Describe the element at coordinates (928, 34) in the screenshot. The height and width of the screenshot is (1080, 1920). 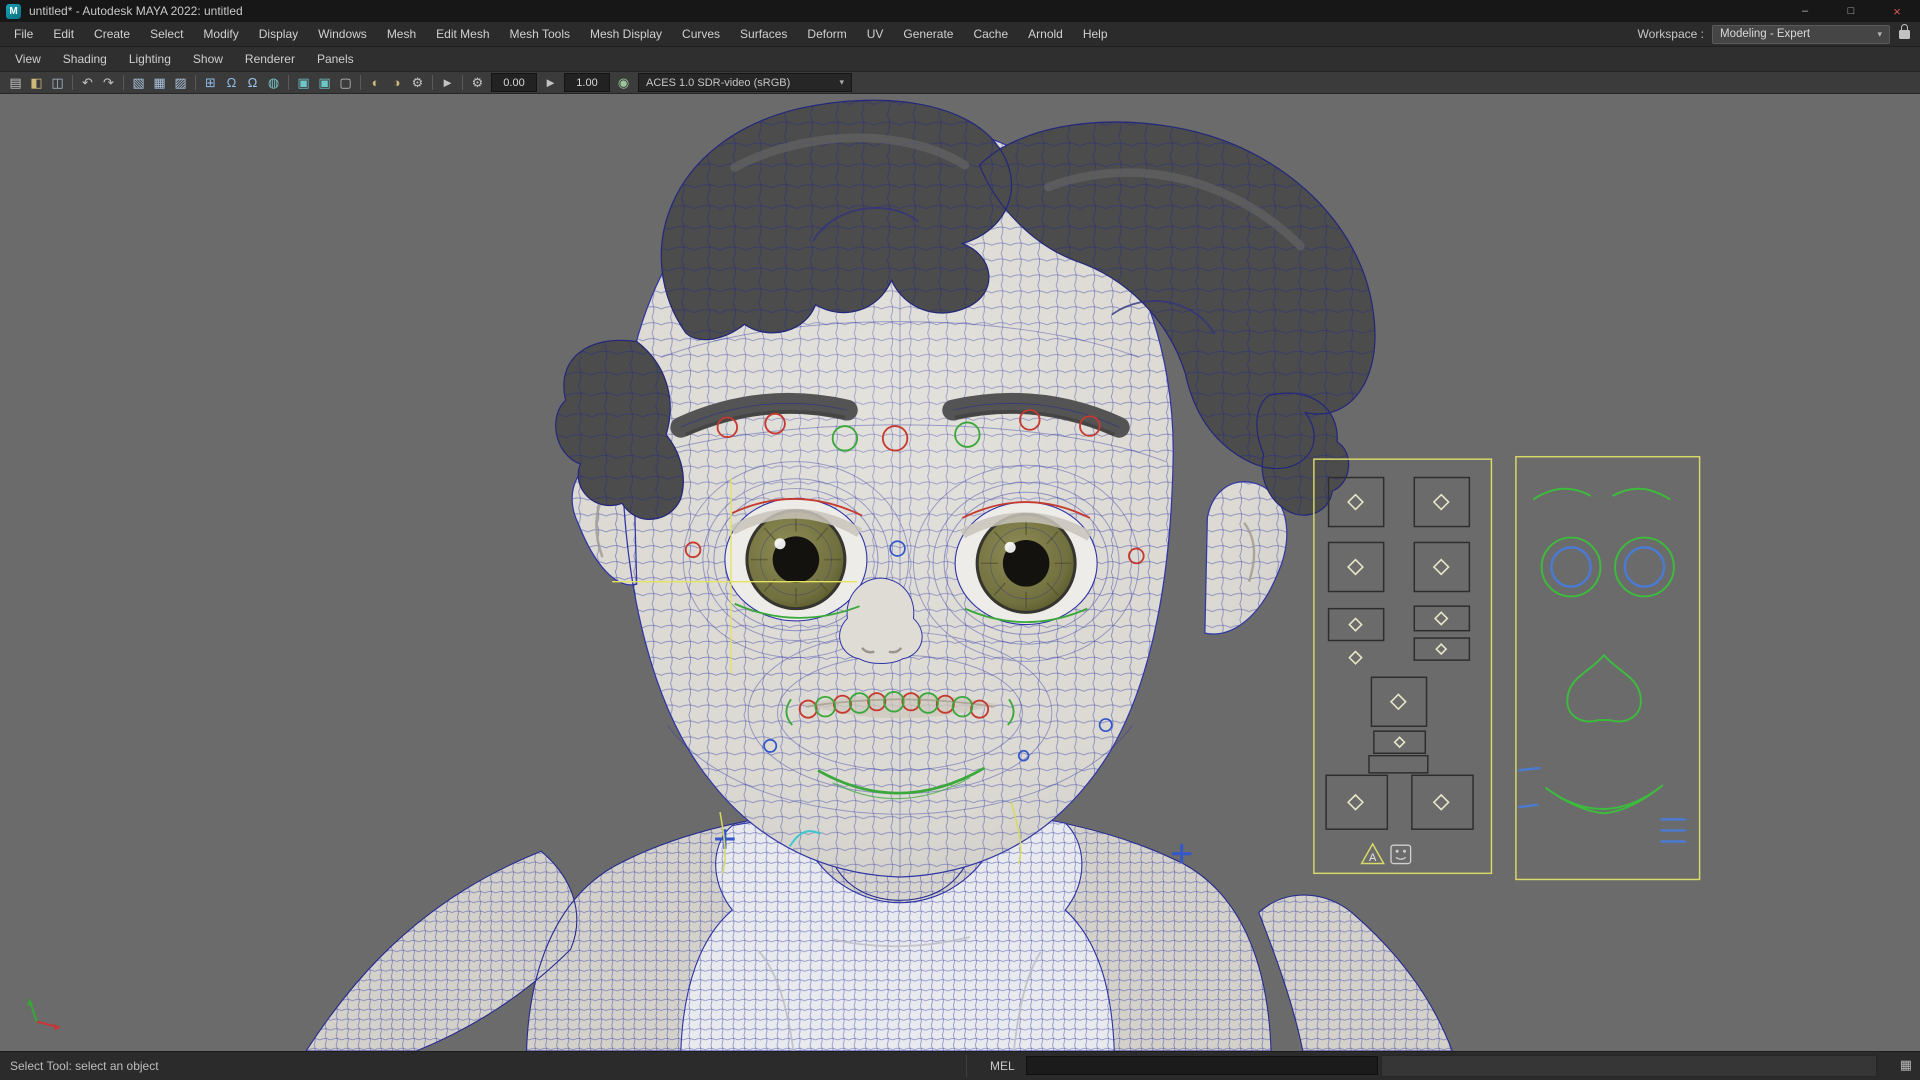
I see `menu-generate: Generate` at that location.